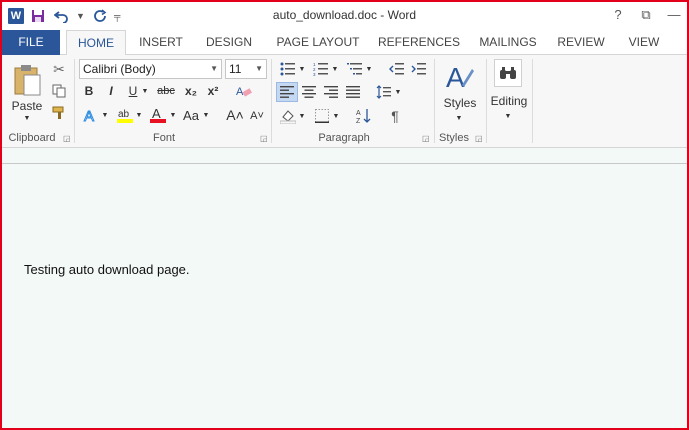  Describe the element at coordinates (302, 69) in the screenshot. I see `bullets-dropdown-icon: ▼` at that location.